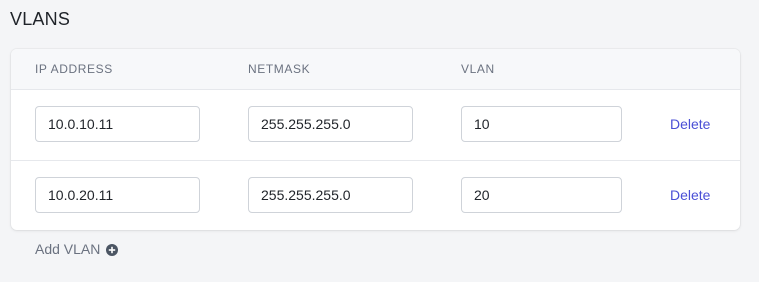  I want to click on ip-address-column-header: IP ADDRESS, so click(74, 69).